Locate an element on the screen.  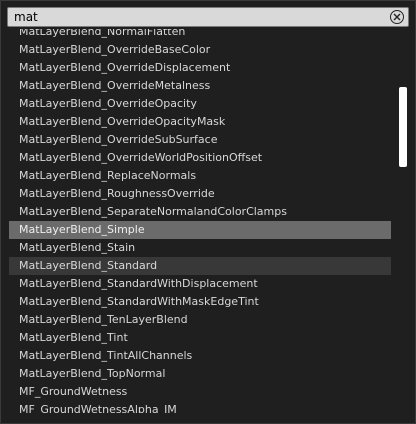
list-item: MatLayerBlend_Stain is located at coordinates (200, 248).